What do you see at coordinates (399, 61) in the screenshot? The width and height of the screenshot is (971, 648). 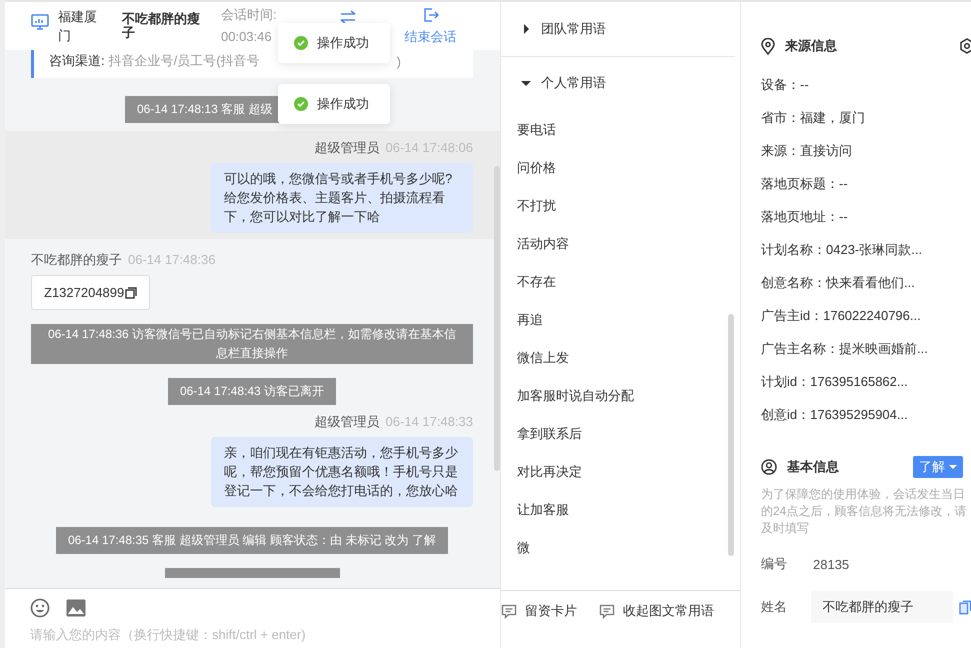 I see `channel-value-end: )` at bounding box center [399, 61].